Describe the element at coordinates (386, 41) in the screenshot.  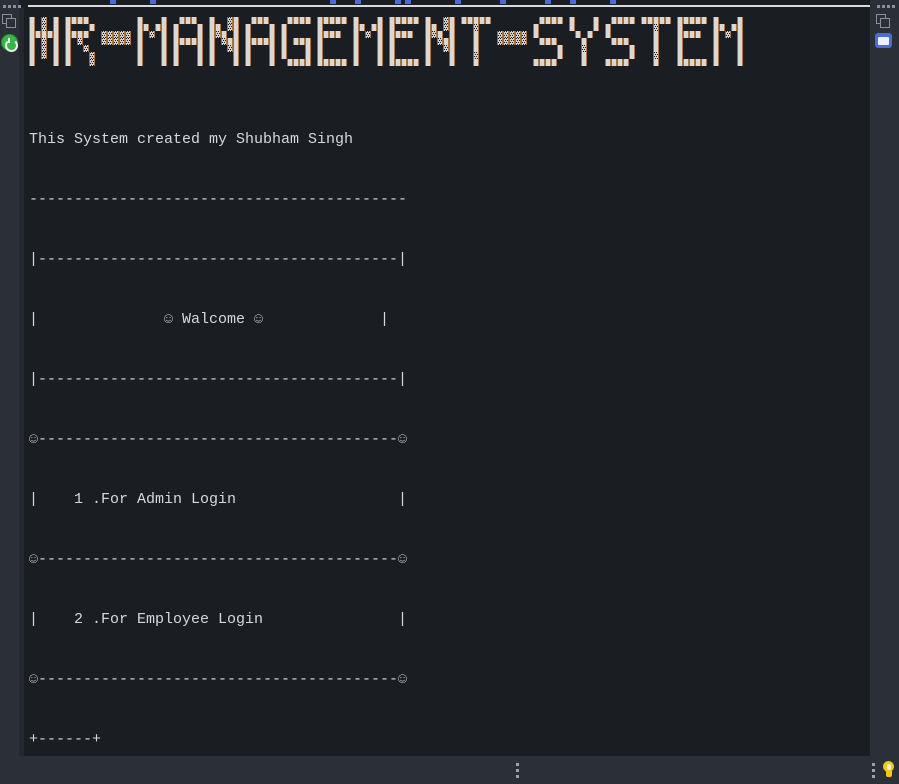
I see `banner-glyphs` at that location.